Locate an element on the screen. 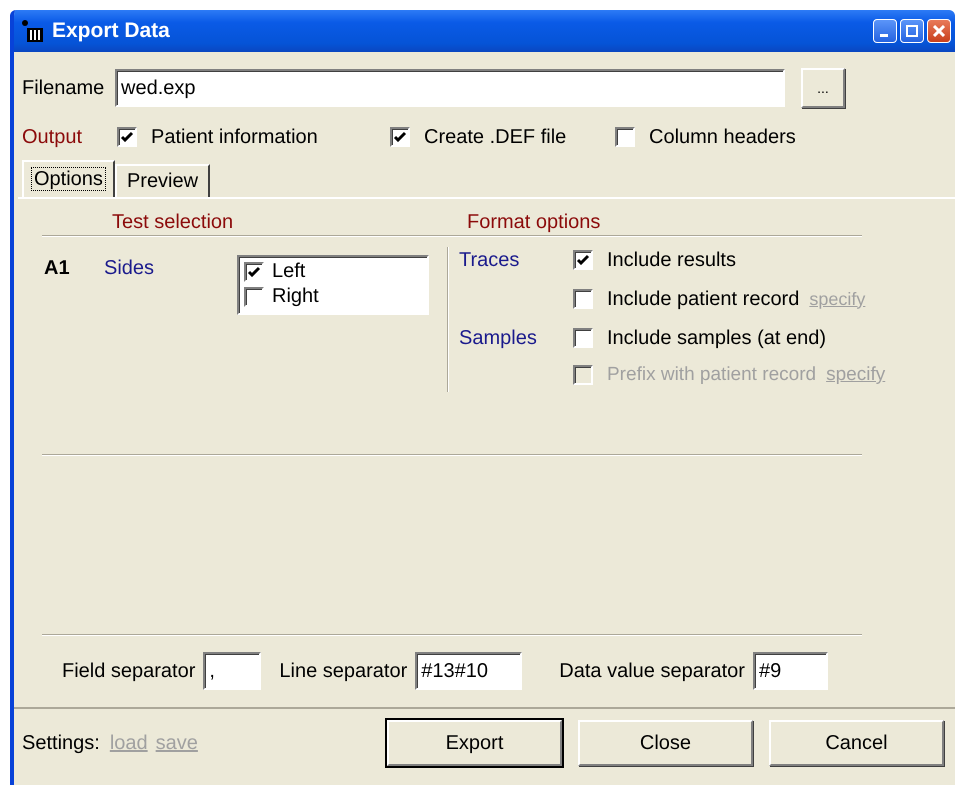  maximize-button is located at coordinates (912, 31).